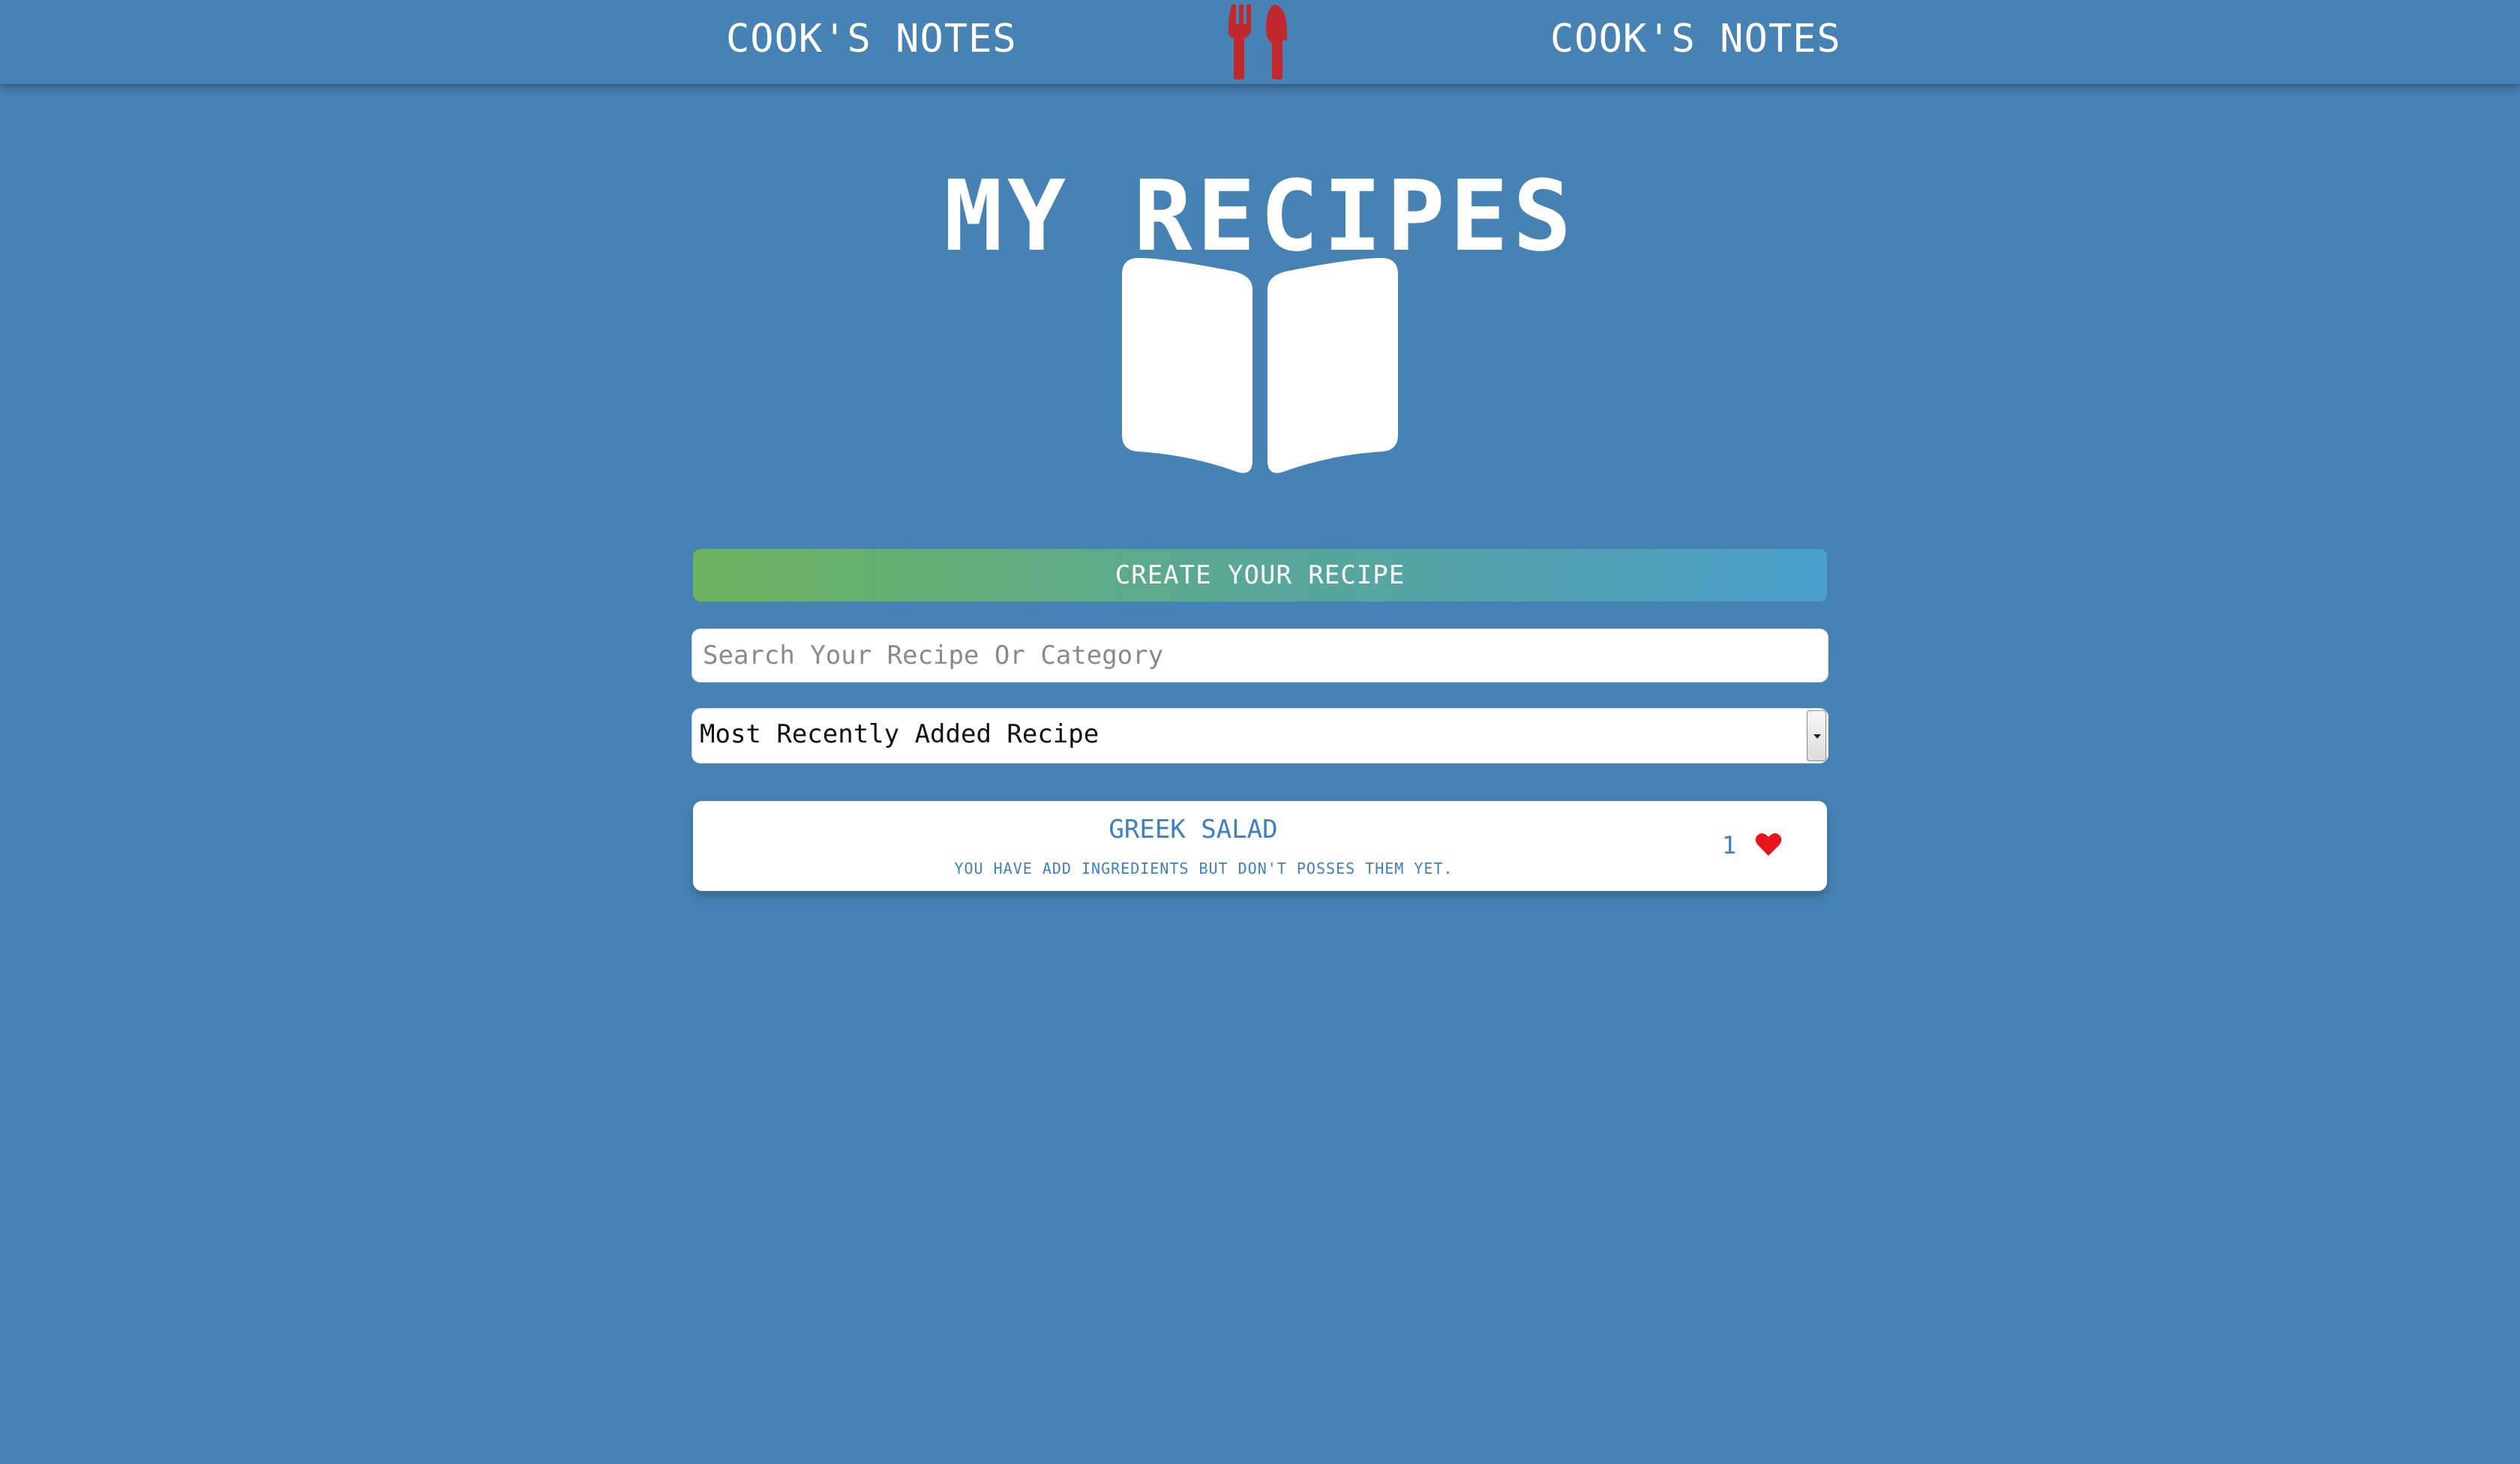 This screenshot has width=2520, height=1464. What do you see at coordinates (1193, 829) in the screenshot?
I see `recipe-name: GREEK SALAD` at bounding box center [1193, 829].